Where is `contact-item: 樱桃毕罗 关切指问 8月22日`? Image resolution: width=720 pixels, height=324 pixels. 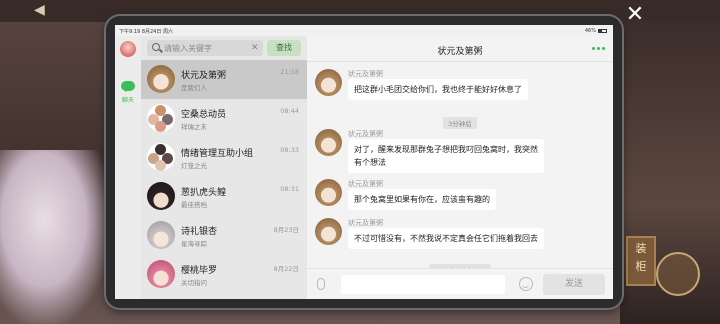
contact-item: 樱桃毕罗 关切指问 8月22日 is located at coordinates (224, 274).